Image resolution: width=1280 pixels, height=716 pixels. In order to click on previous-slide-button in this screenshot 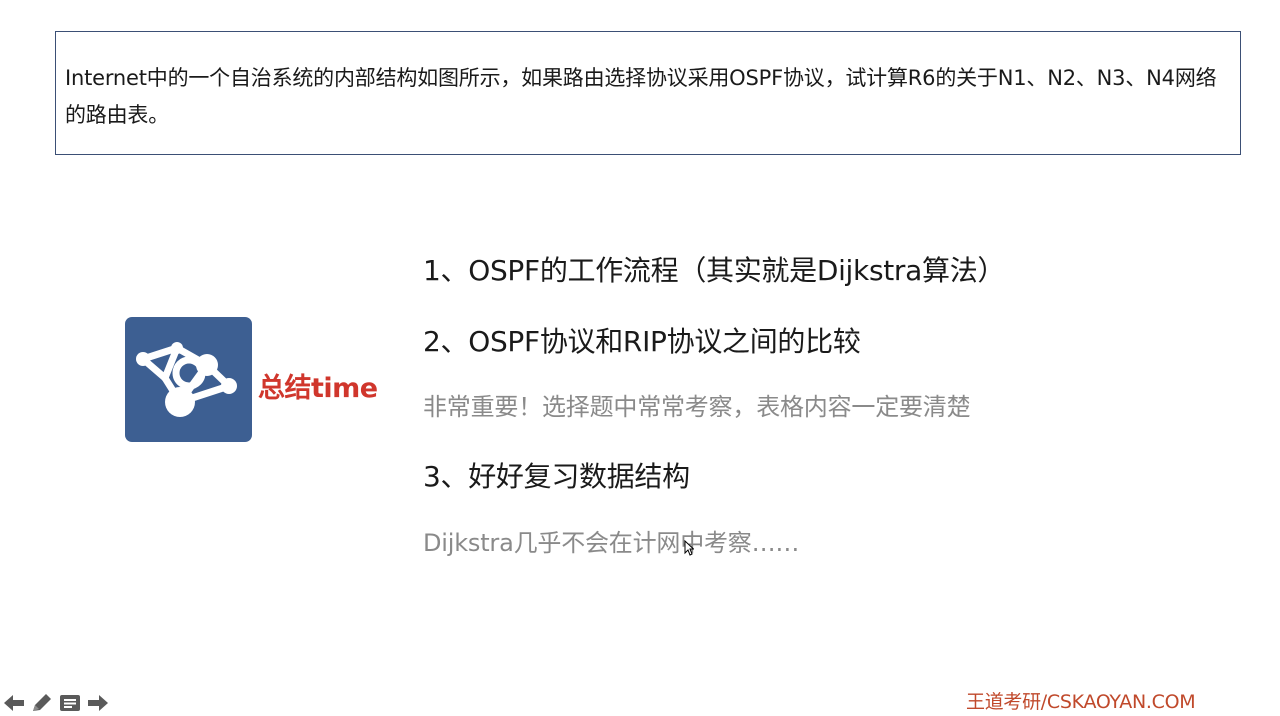, I will do `click(14, 703)`.